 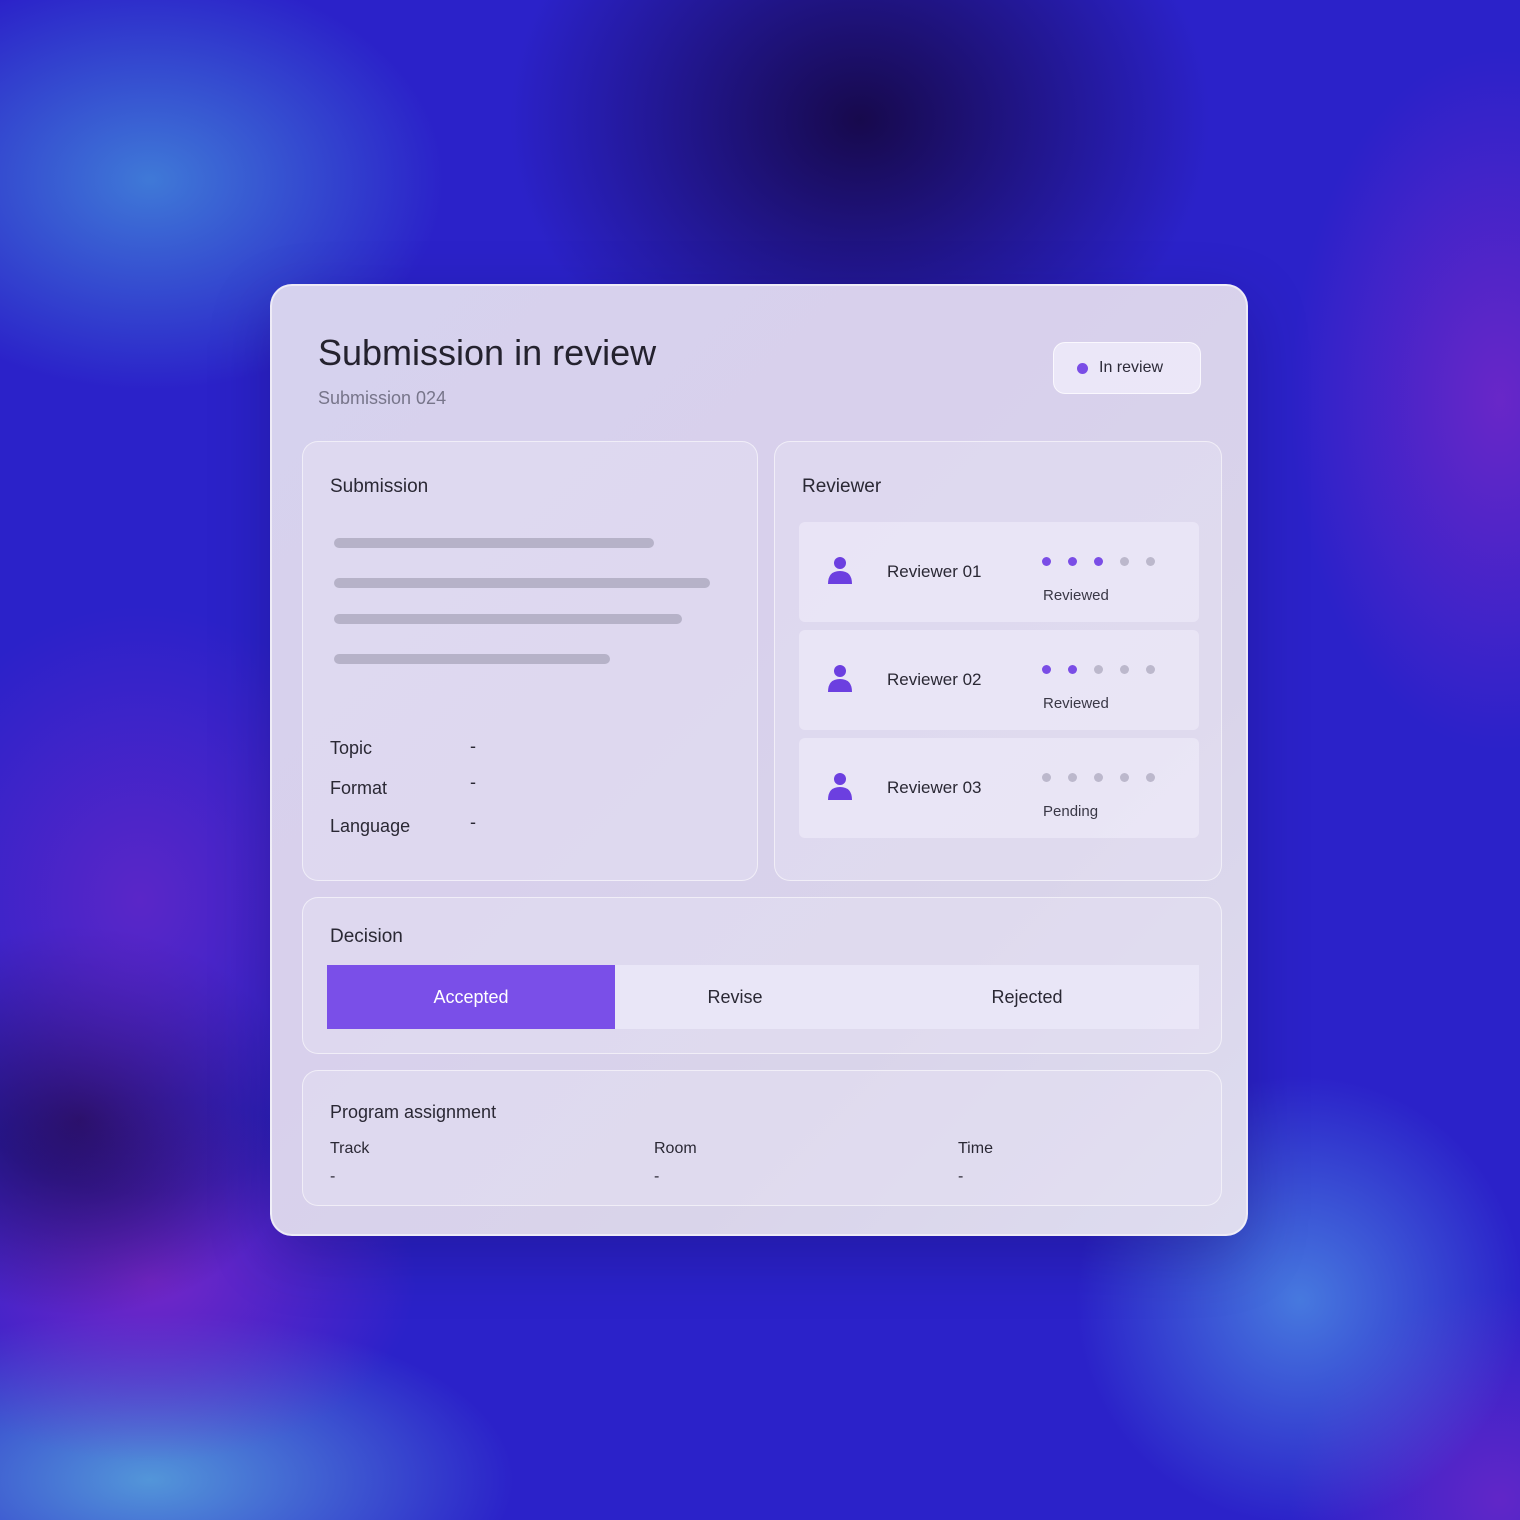 What do you see at coordinates (975, 1148) in the screenshot?
I see `time-label: Time` at bounding box center [975, 1148].